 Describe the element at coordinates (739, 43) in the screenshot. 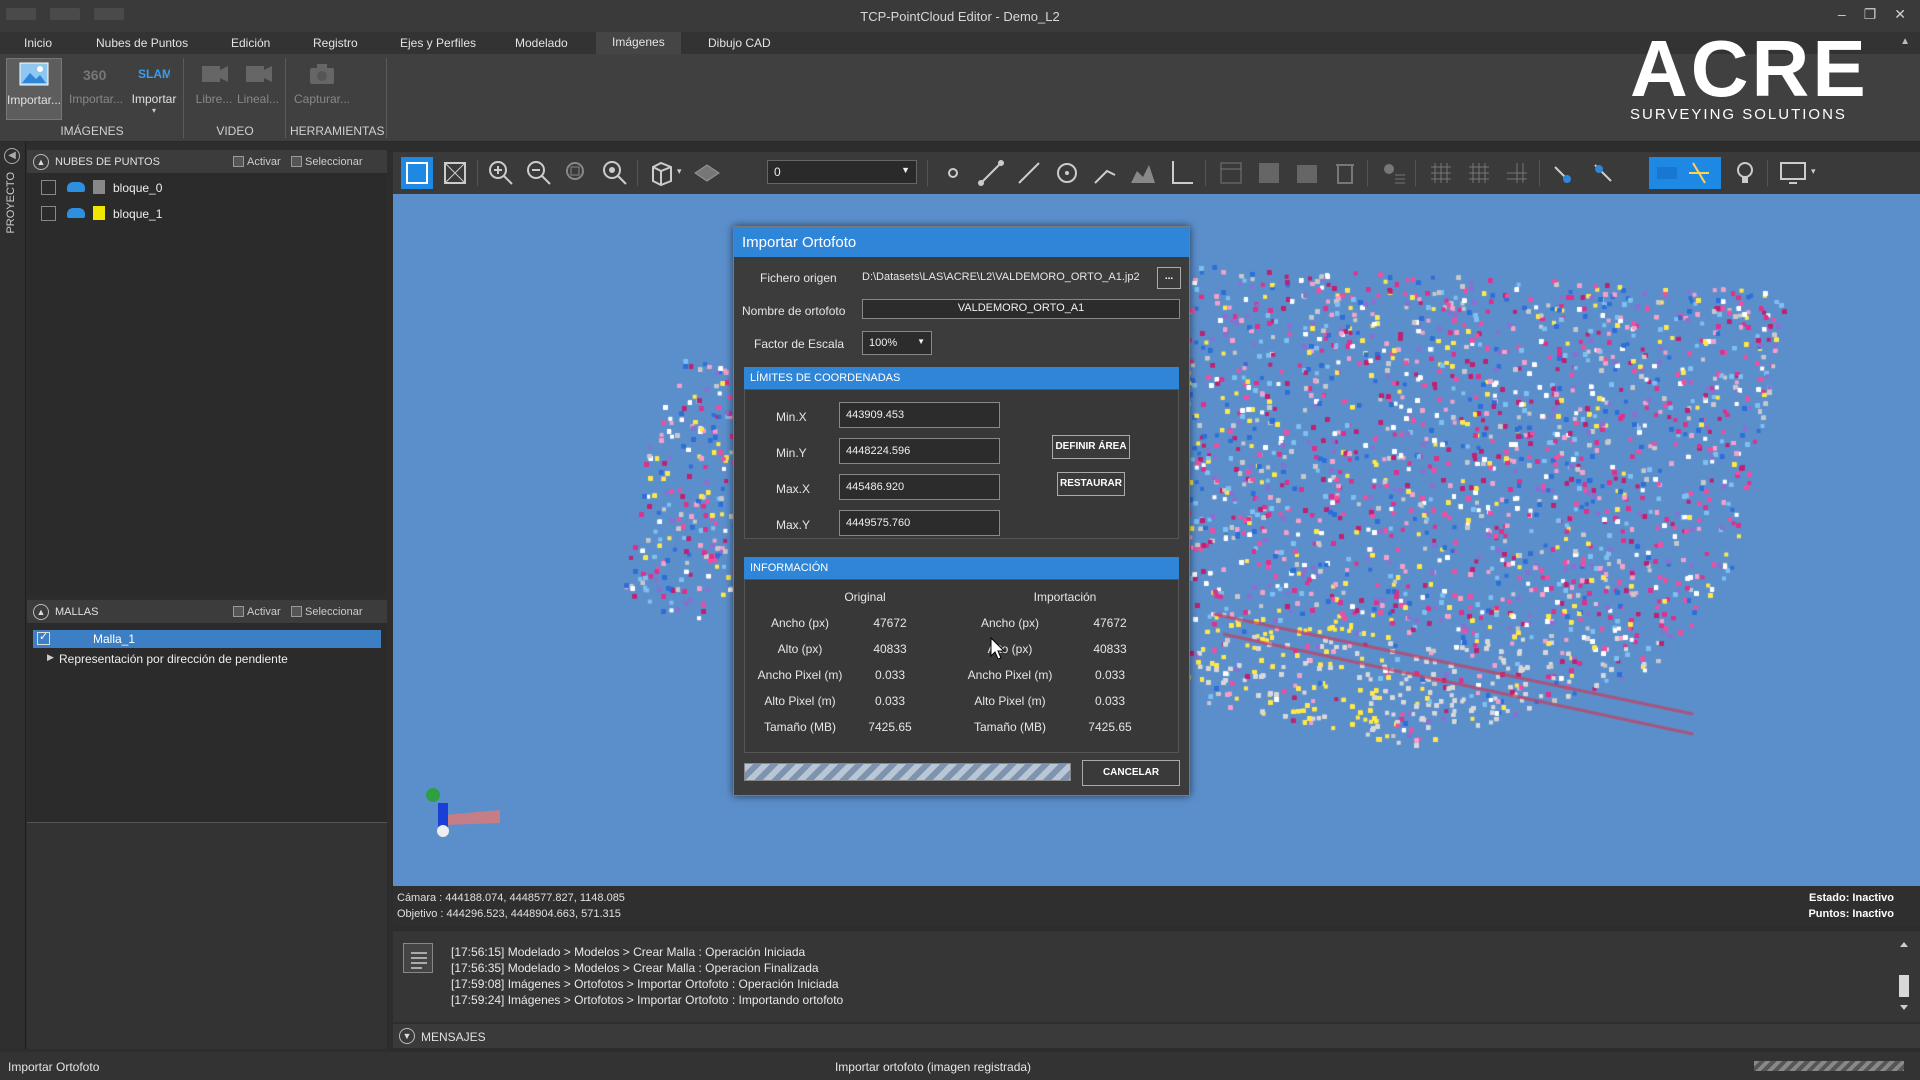

I see `menu-dibujo-cad: Dibujo CAD` at that location.